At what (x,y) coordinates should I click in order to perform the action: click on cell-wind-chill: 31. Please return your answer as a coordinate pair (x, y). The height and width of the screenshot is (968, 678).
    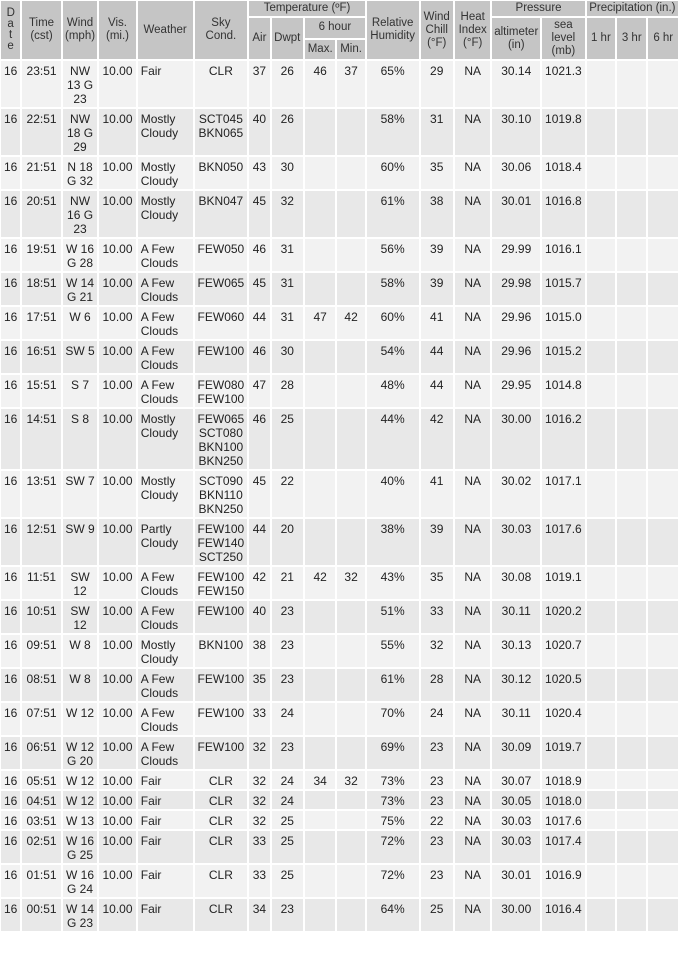
    Looking at the image, I should click on (436, 132).